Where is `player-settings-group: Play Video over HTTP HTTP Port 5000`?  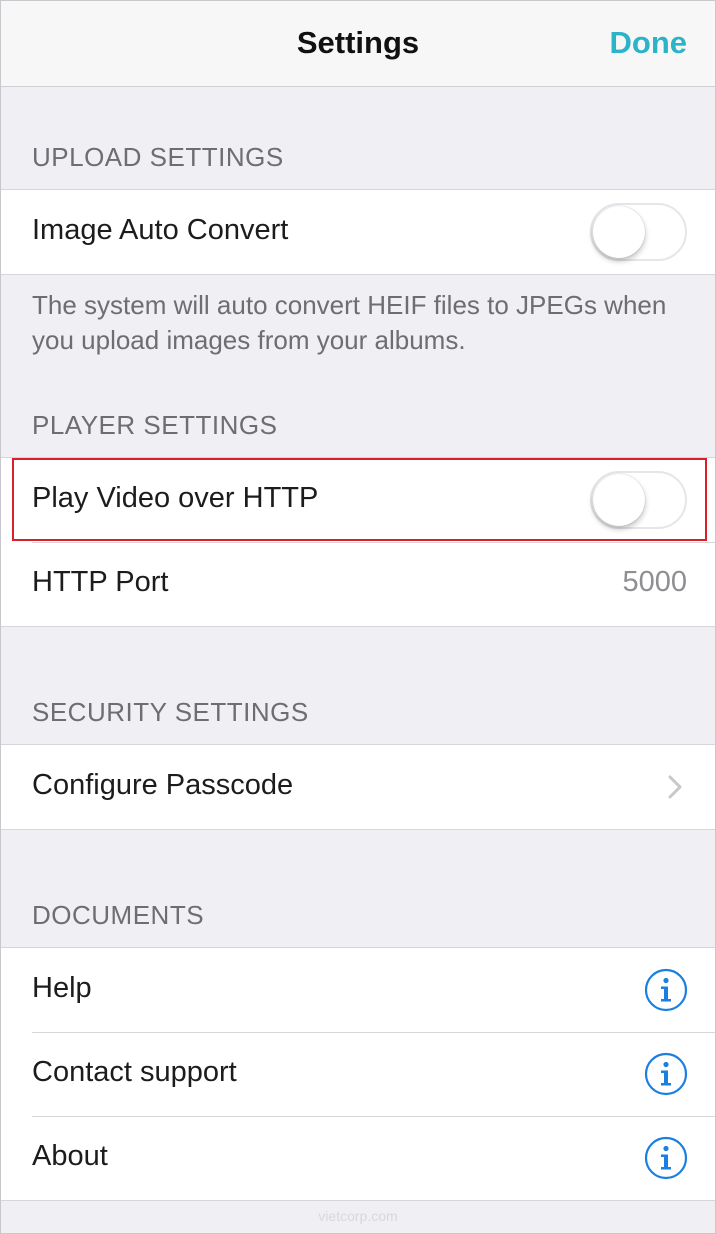 player-settings-group: Play Video over HTTP HTTP Port 5000 is located at coordinates (358, 542).